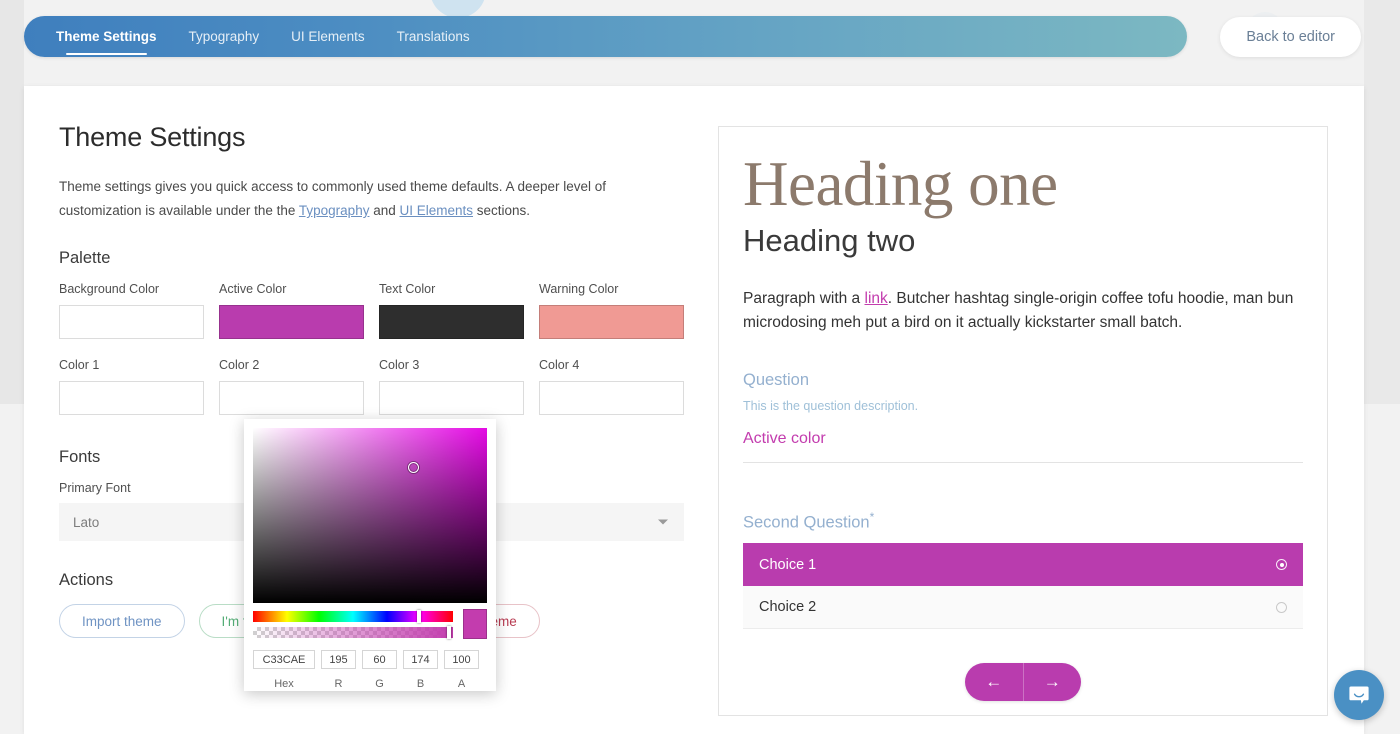  What do you see at coordinates (1053, 682) in the screenshot?
I see `next-arrow-icon: →` at bounding box center [1053, 682].